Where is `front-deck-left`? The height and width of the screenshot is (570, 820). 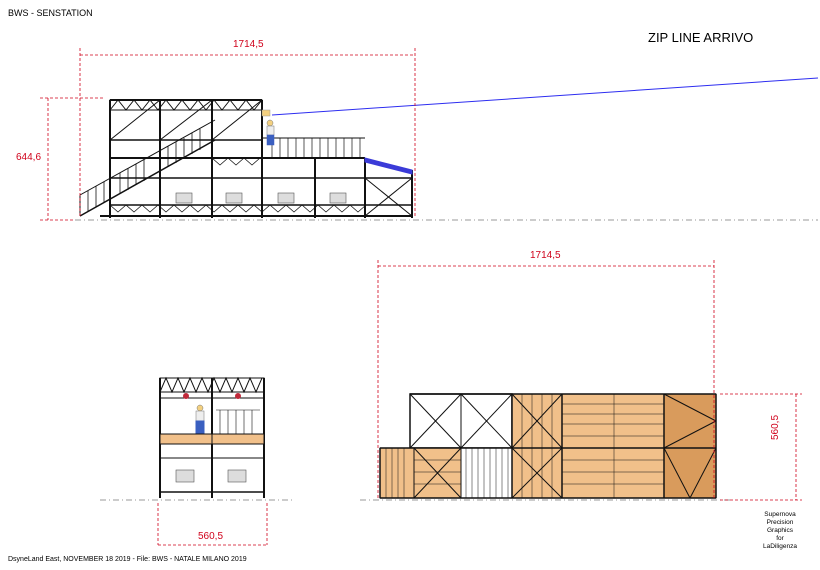 front-deck-left is located at coordinates (186, 439).